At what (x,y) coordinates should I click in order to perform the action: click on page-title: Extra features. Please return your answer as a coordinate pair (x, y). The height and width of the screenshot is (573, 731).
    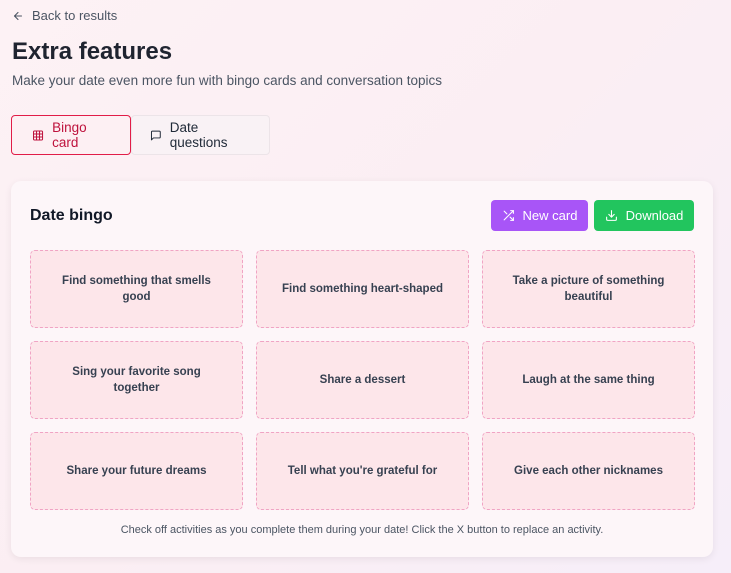
    Looking at the image, I should click on (92, 51).